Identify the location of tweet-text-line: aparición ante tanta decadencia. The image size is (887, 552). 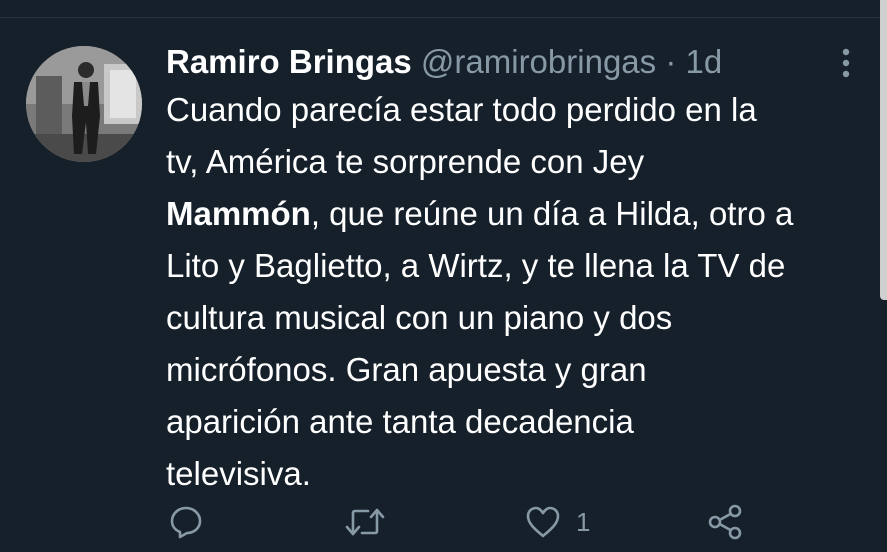
(400, 421).